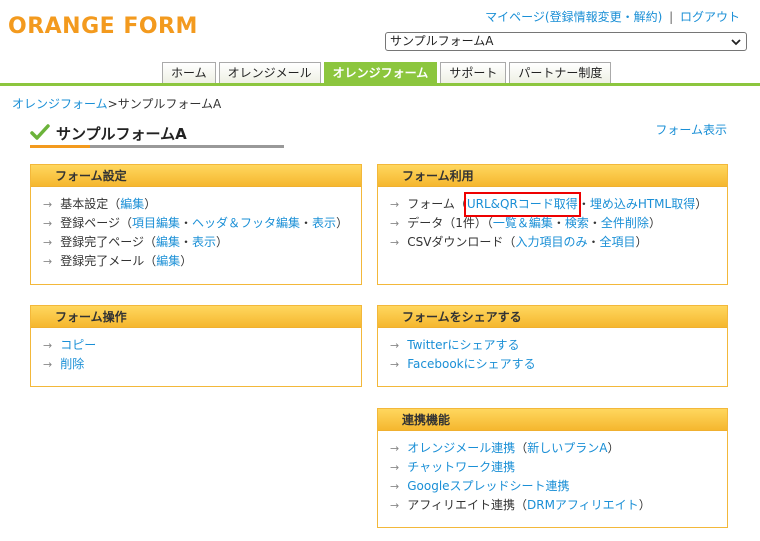  What do you see at coordinates (461, 448) in the screenshot?
I see `orange-mail-integration-link: オレンジメール連携` at bounding box center [461, 448].